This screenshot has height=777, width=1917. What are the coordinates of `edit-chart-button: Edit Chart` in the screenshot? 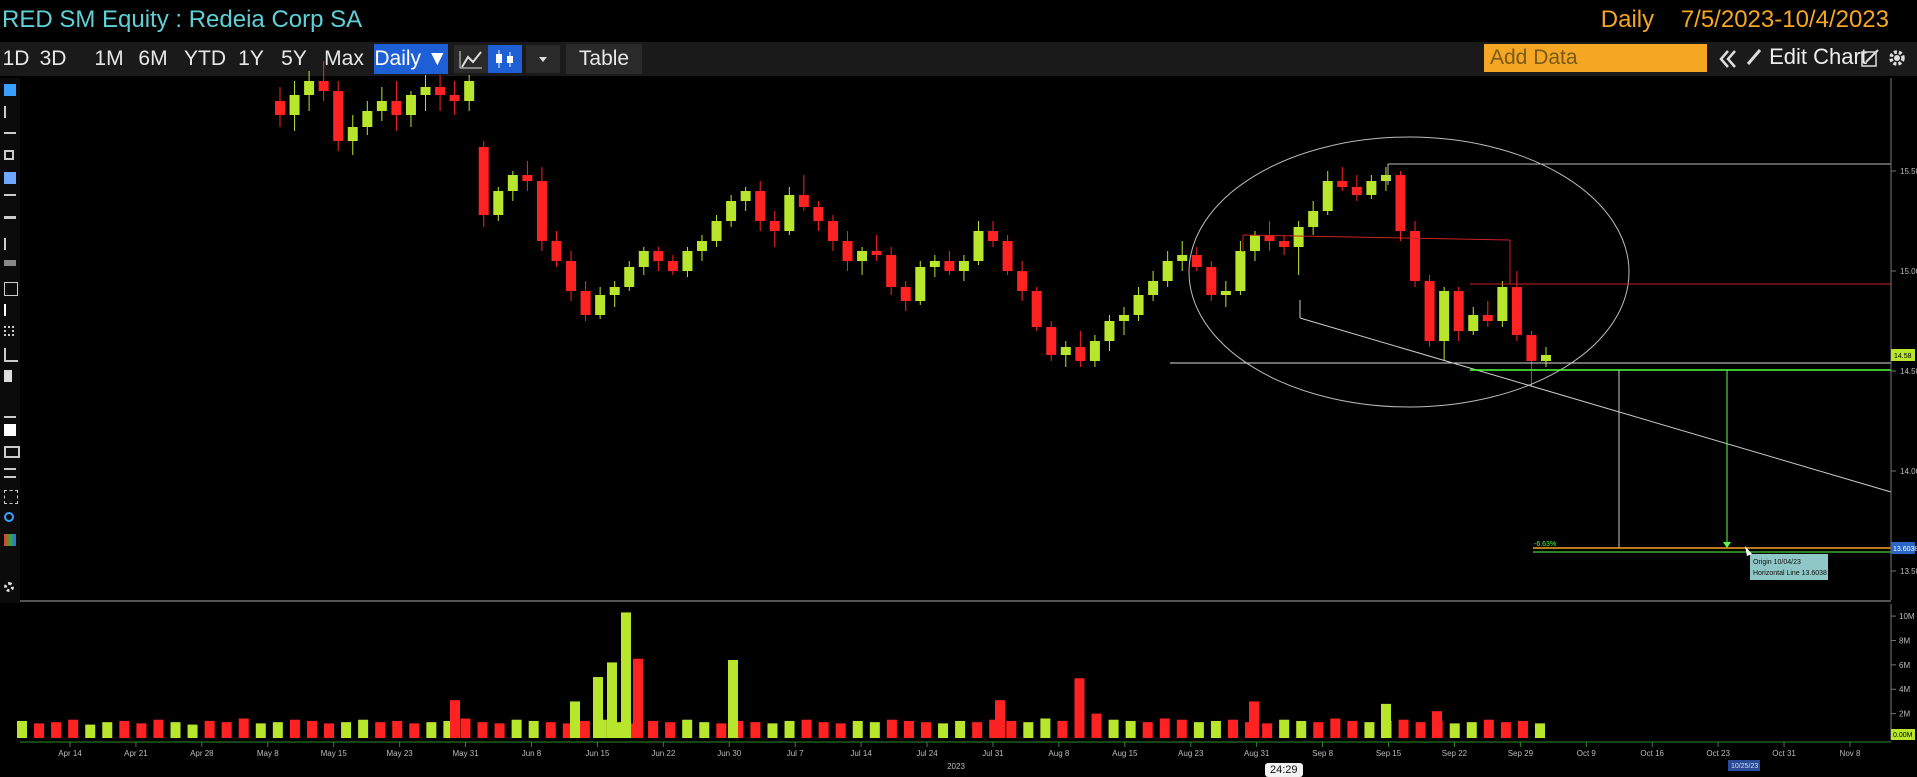 It's located at (1806, 57).